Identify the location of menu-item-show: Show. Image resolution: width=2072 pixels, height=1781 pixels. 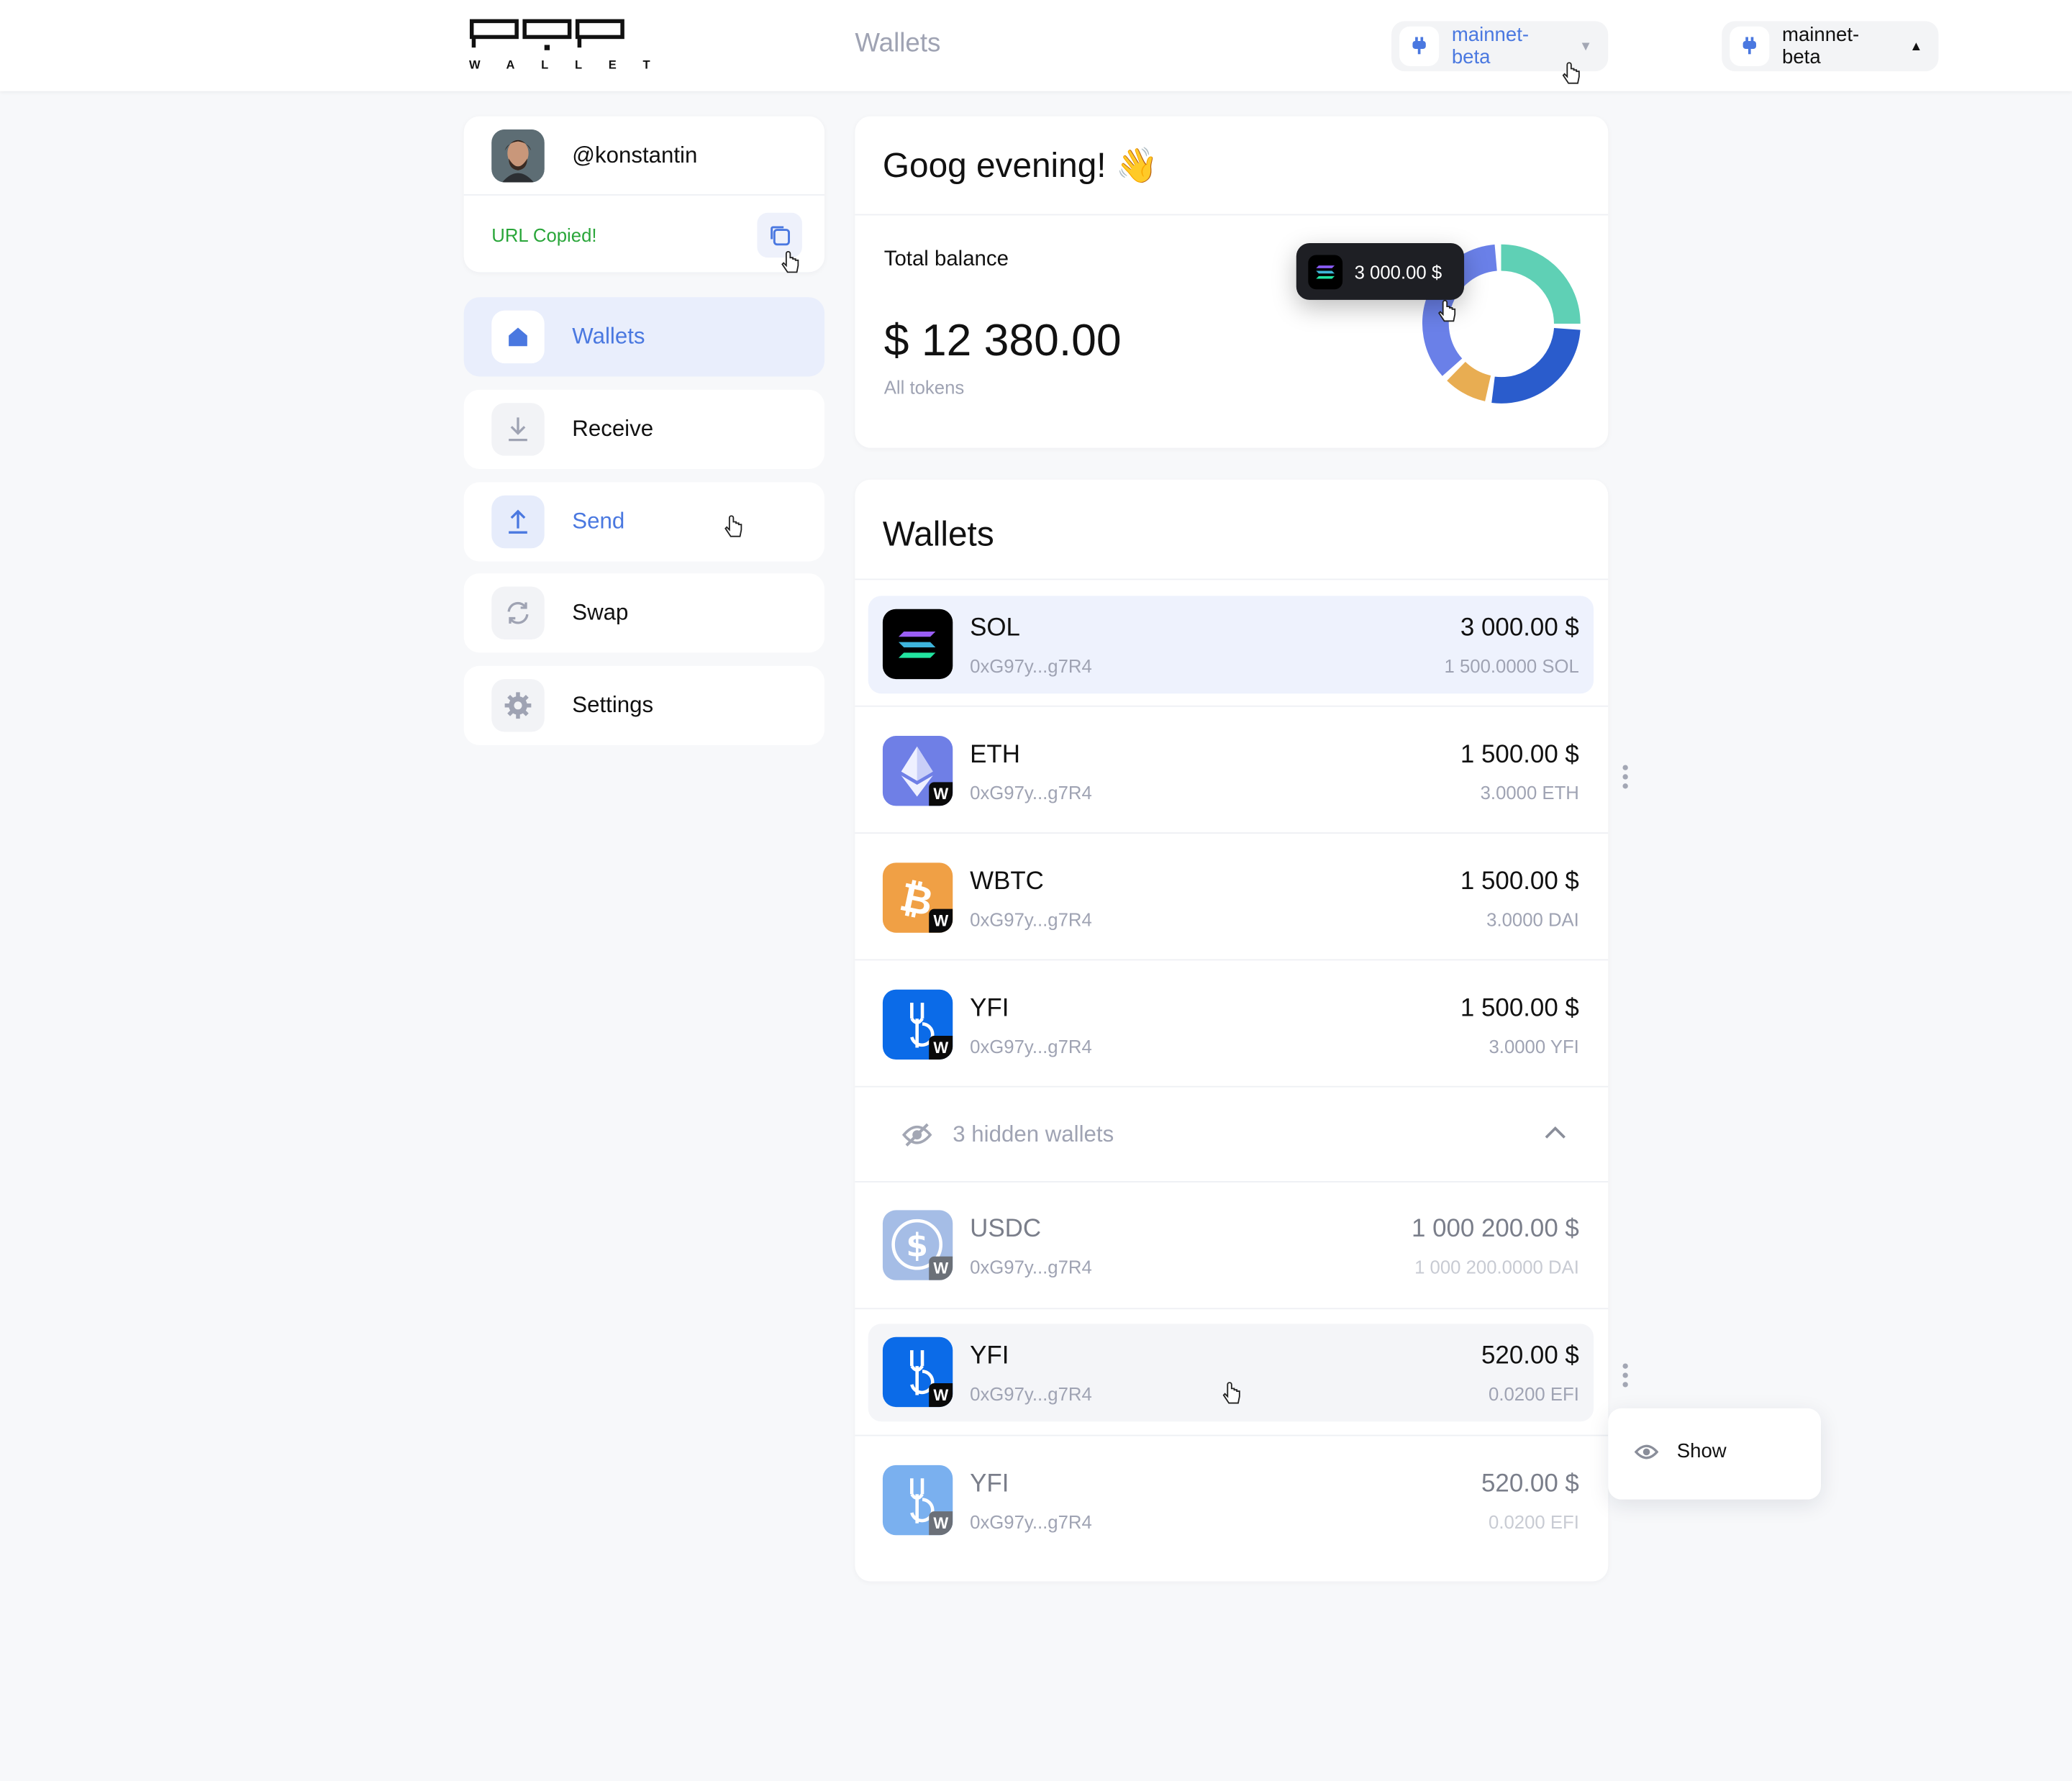
(1681, 1451).